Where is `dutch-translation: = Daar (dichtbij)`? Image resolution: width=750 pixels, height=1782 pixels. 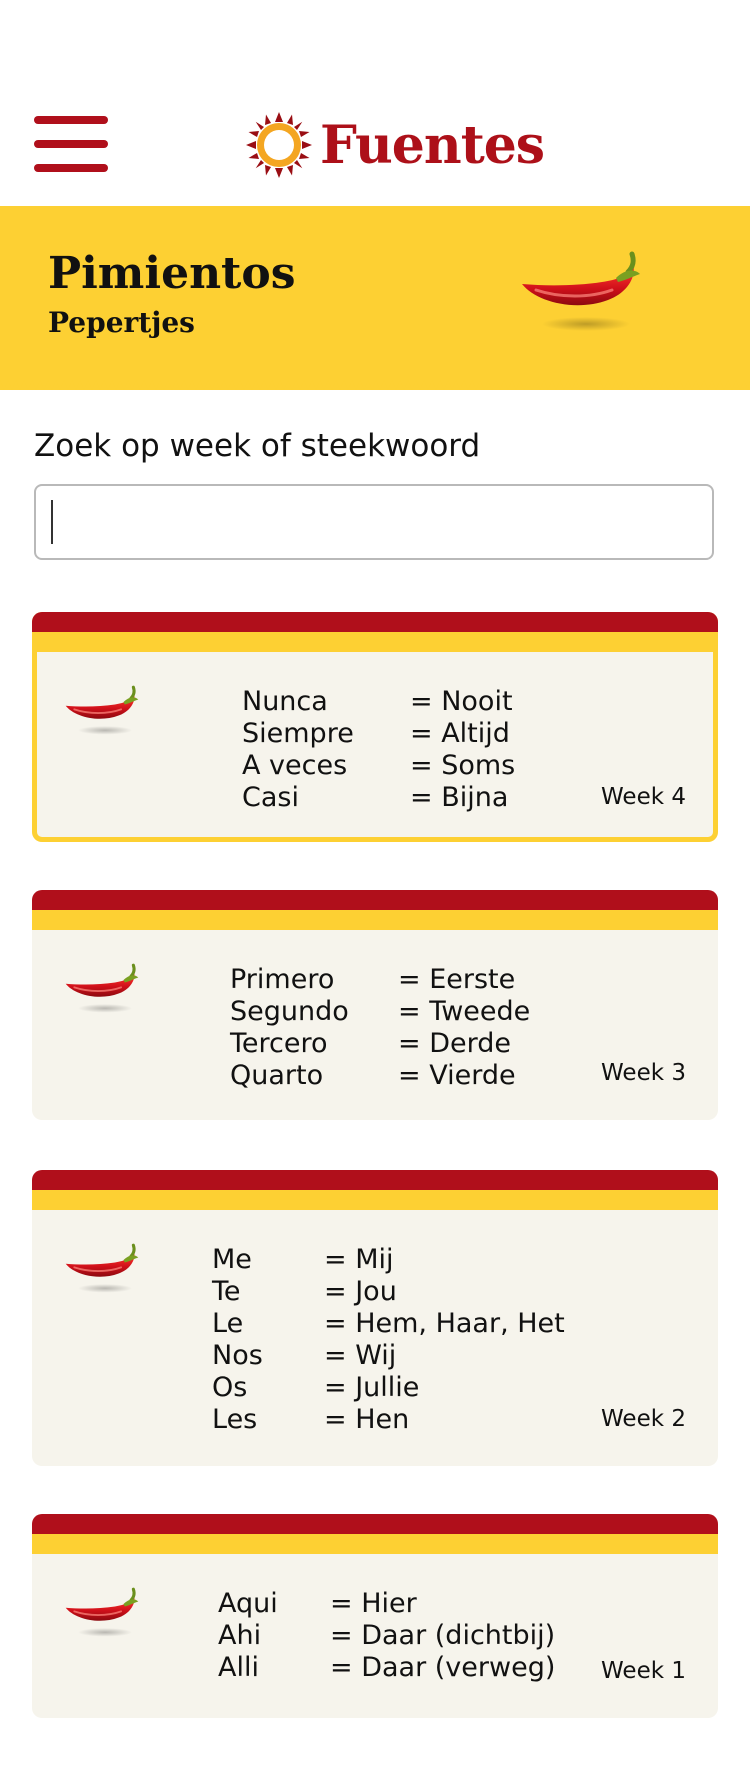
dutch-translation: = Daar (dichtbij) is located at coordinates (443, 1635).